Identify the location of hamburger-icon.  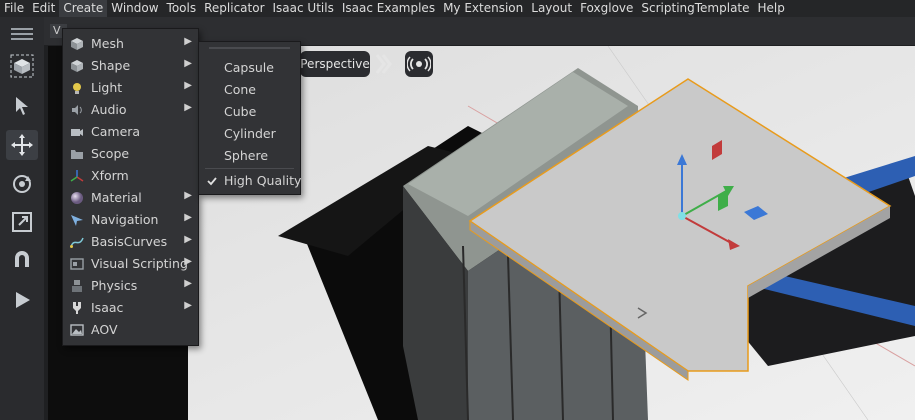
(22, 34).